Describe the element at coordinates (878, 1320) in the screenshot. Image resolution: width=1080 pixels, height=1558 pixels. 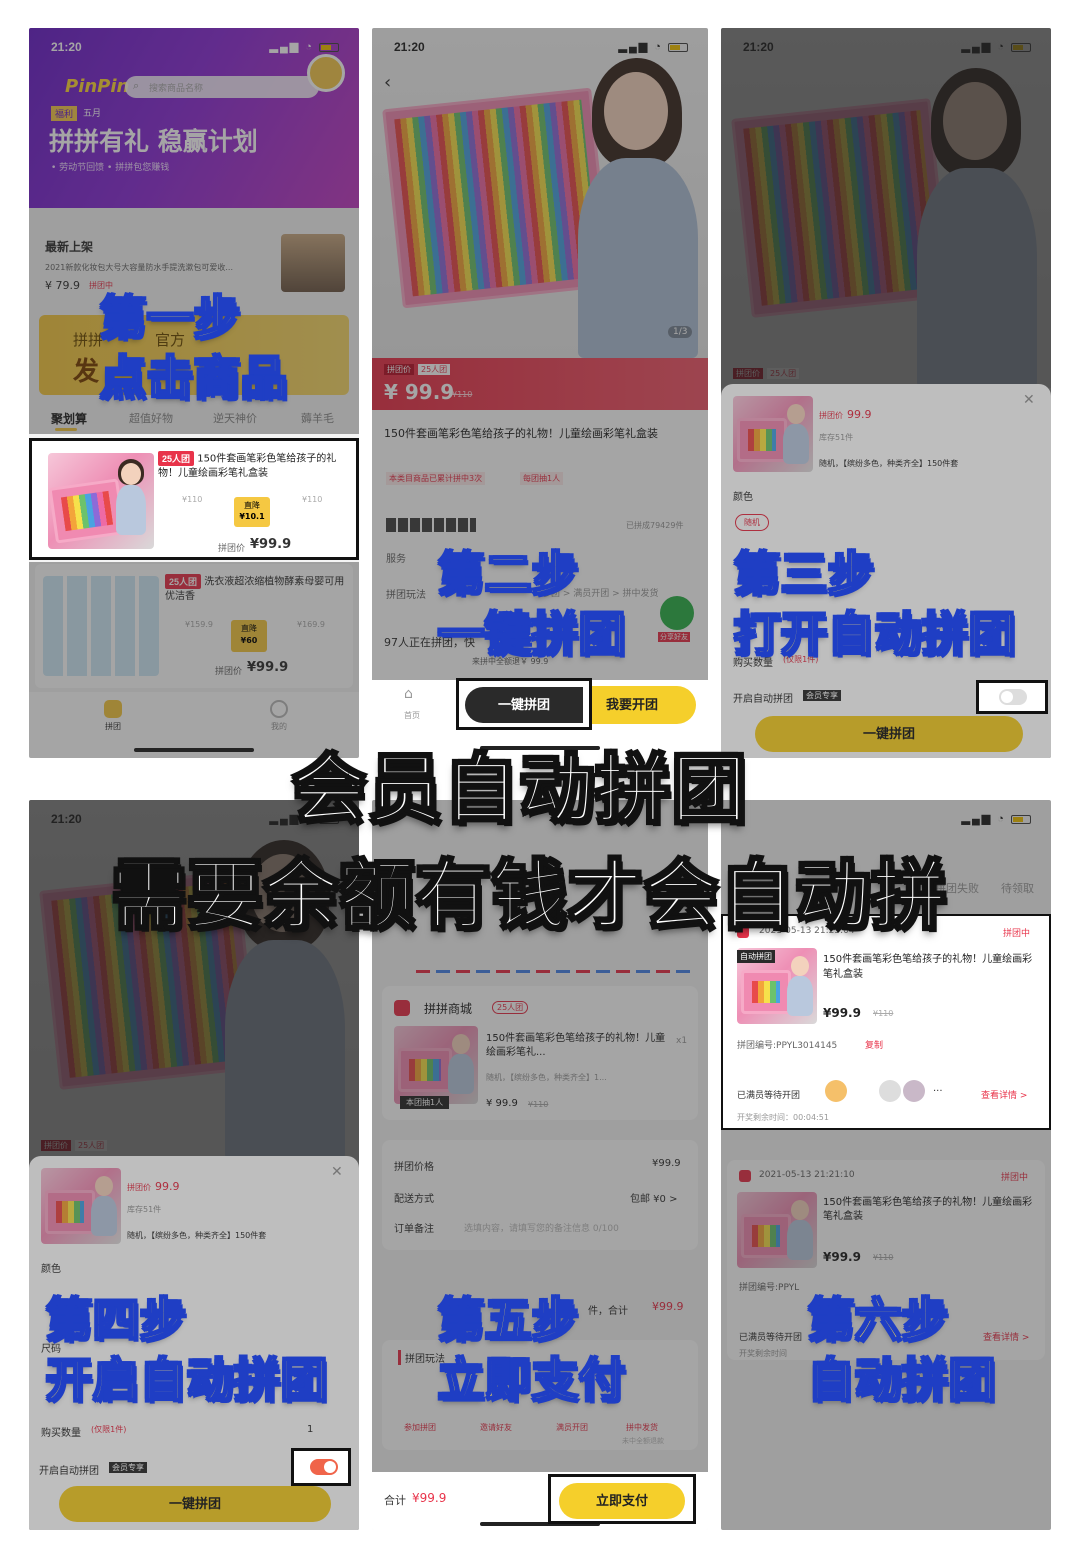
I see `step6-title: 第六步` at that location.